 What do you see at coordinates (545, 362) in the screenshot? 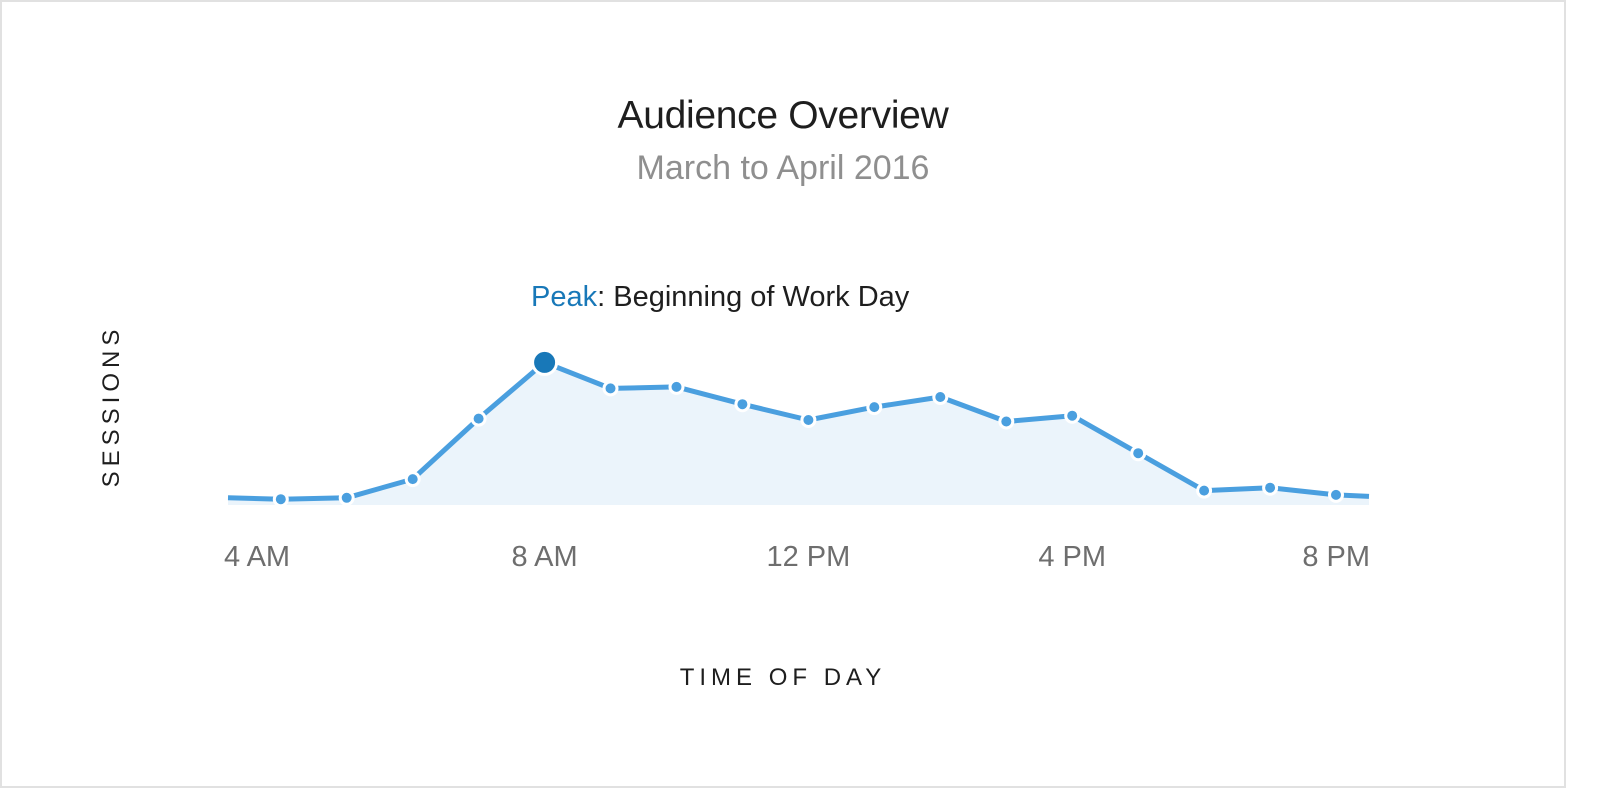
I see `peak-marker` at bounding box center [545, 362].